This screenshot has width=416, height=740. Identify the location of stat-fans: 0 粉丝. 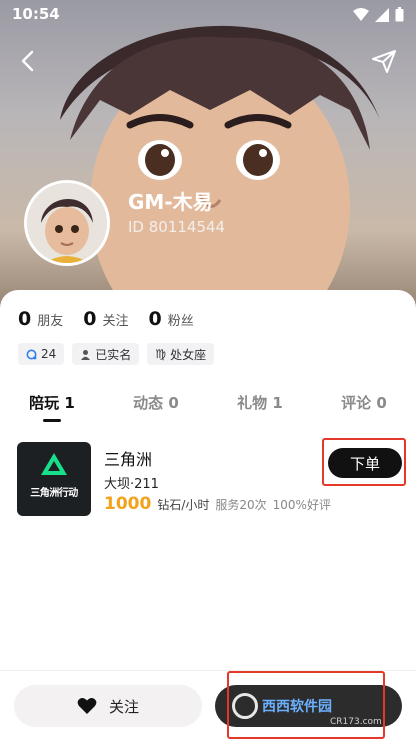
(171, 319).